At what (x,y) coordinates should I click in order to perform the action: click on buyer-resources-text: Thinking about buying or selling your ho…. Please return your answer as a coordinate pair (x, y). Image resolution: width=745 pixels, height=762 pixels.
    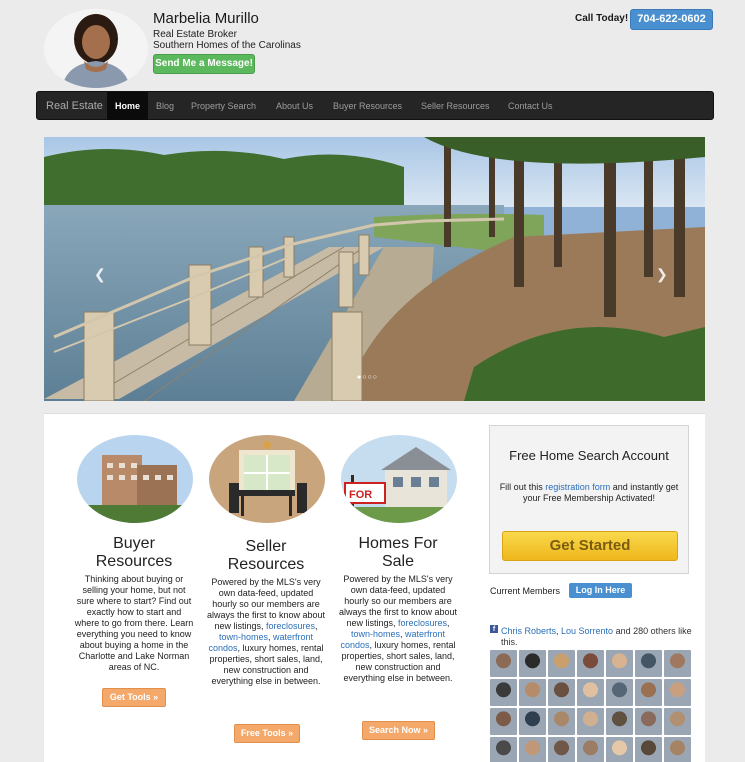
    Looking at the image, I should click on (134, 623).